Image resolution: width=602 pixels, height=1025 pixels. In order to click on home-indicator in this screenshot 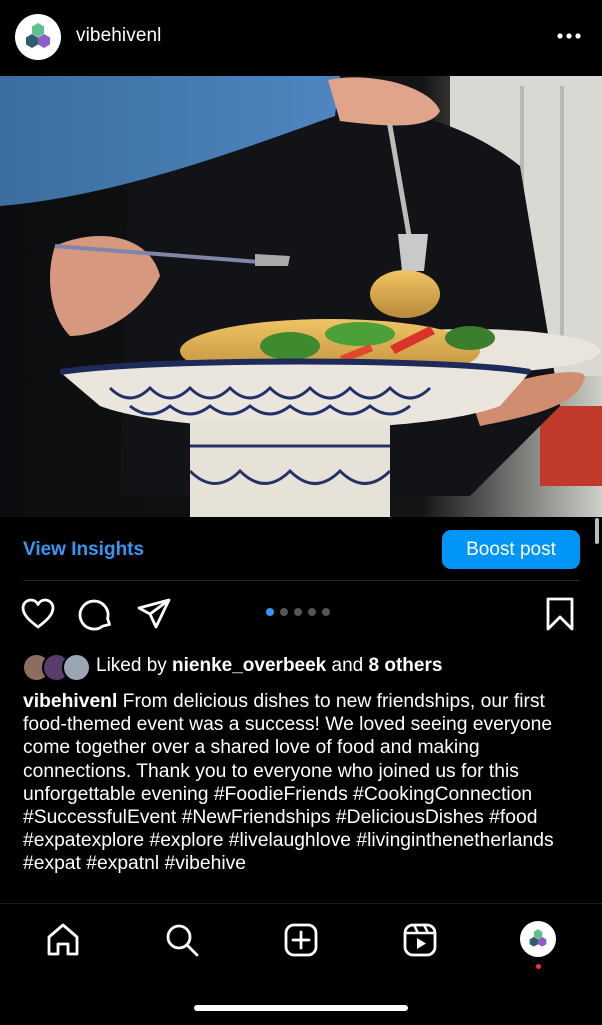, I will do `click(301, 1008)`.